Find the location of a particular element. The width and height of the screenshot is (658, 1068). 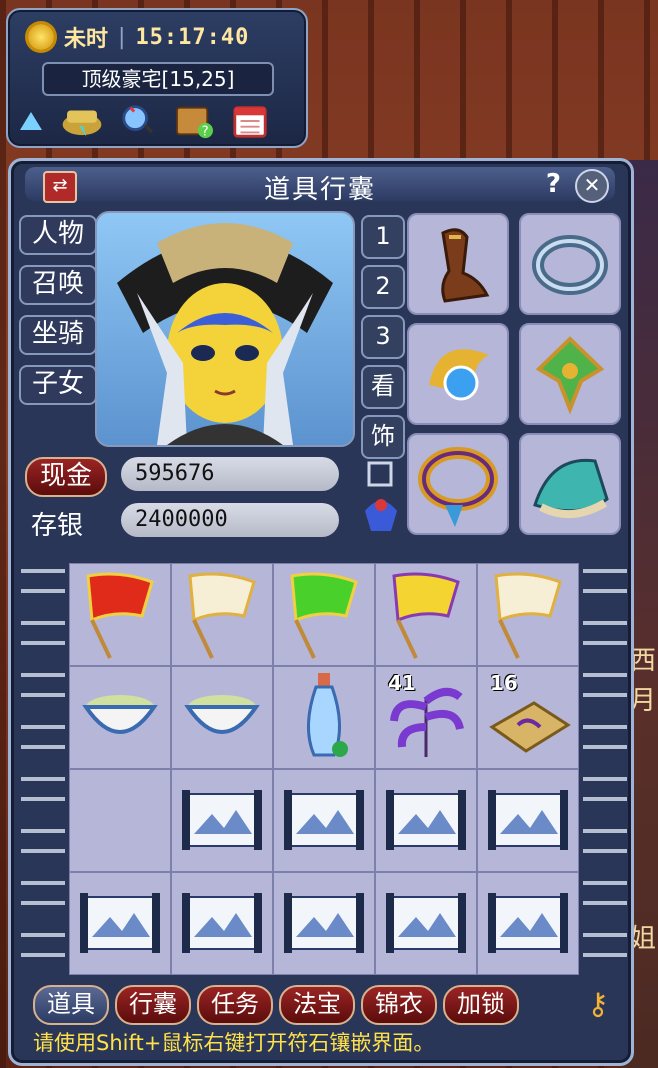

bracelet-icon is located at coordinates (570, 265).